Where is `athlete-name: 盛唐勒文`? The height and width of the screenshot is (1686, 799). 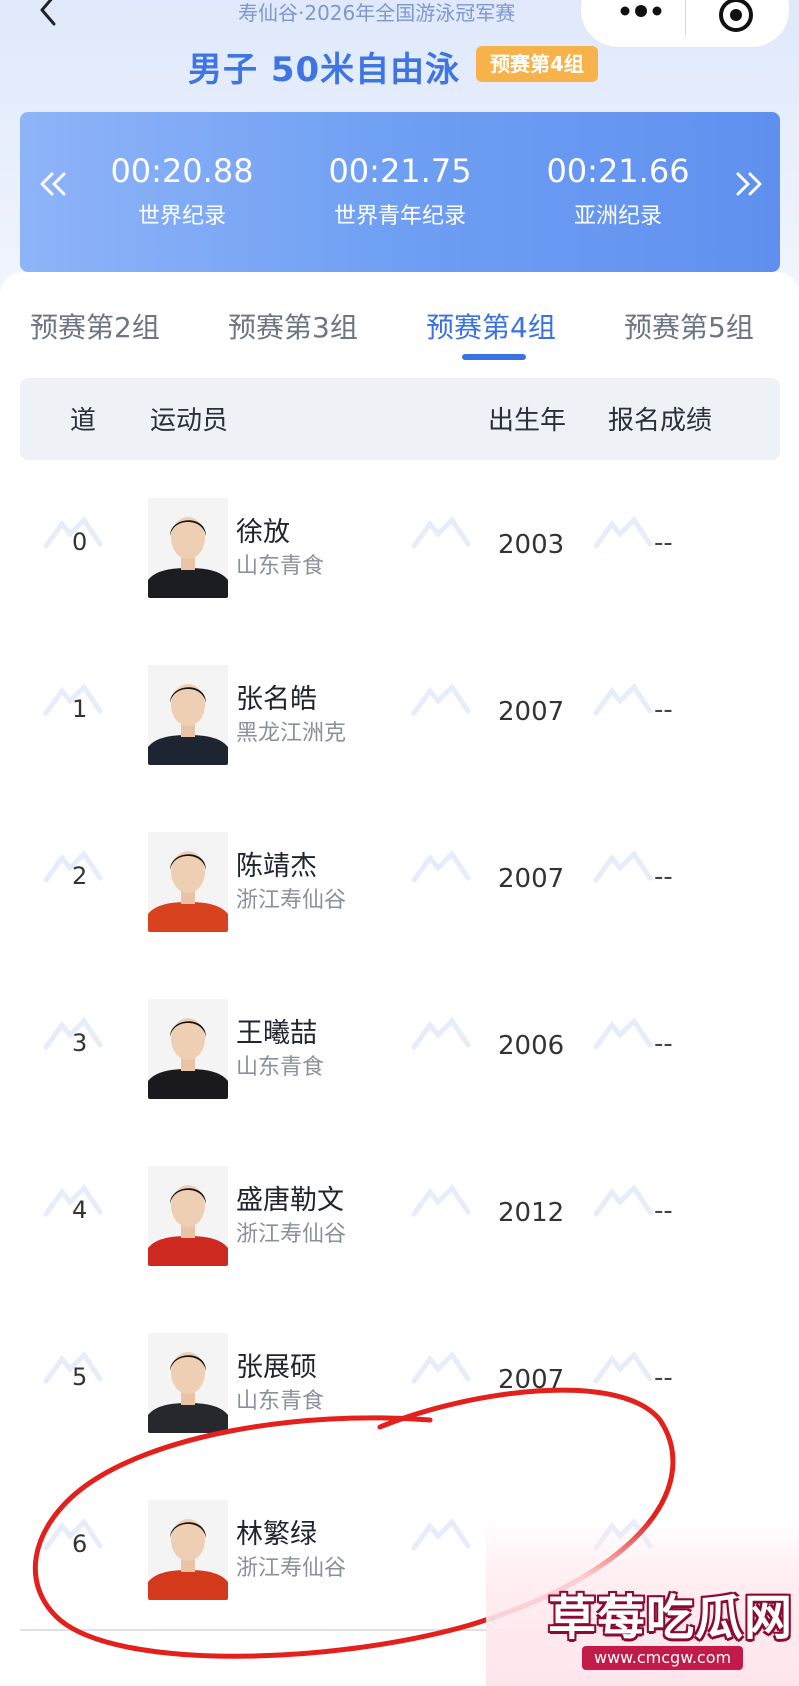
athlete-name: 盛唐勒文 is located at coordinates (290, 1200).